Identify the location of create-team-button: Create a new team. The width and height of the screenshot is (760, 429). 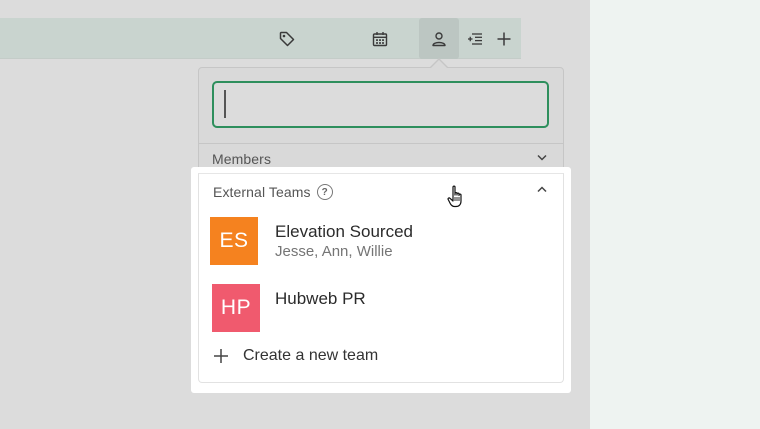
(295, 356).